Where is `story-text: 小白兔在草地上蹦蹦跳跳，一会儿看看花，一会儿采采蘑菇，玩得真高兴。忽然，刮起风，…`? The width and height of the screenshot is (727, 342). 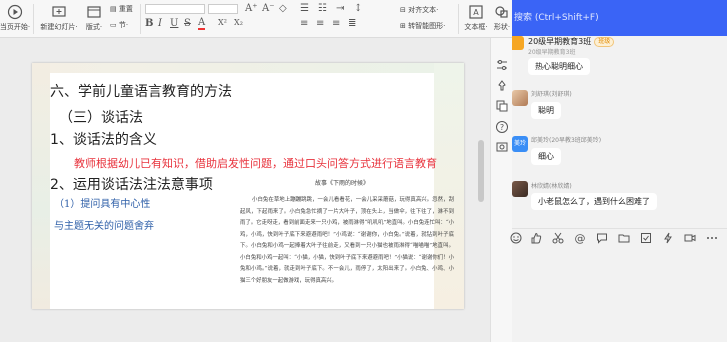
story-text: 小白兔在草地上蹦蹦跳跳，一会儿看看花，一会儿采采蘑菇，玩得真高兴。忽然，刮起风，… is located at coordinates (347, 241).